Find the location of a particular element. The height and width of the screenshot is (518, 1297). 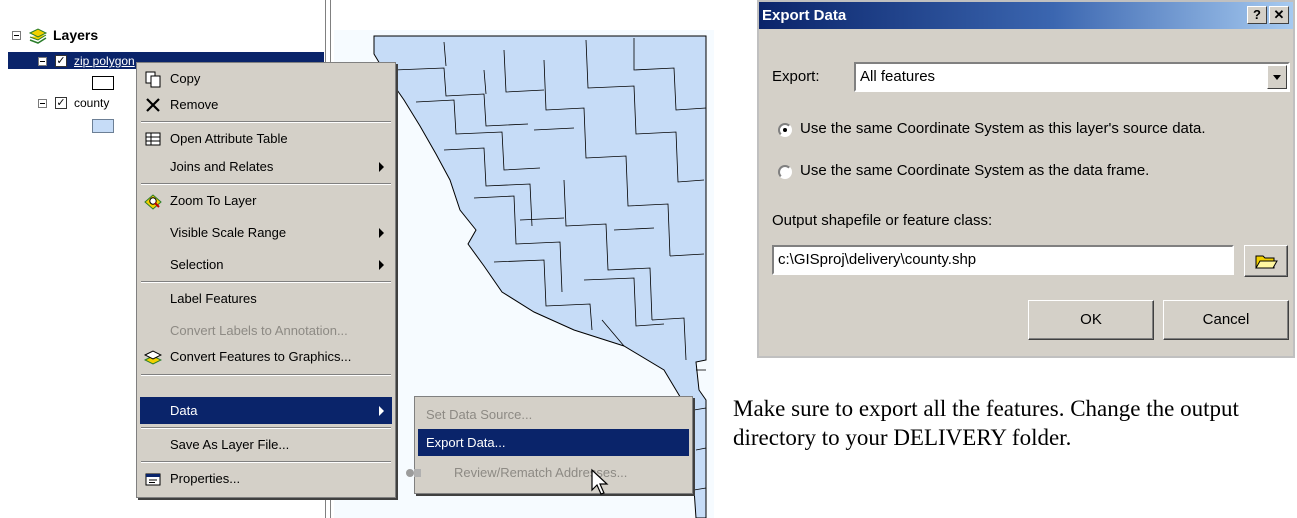

dialog-title: Export Data is located at coordinates (804, 15).